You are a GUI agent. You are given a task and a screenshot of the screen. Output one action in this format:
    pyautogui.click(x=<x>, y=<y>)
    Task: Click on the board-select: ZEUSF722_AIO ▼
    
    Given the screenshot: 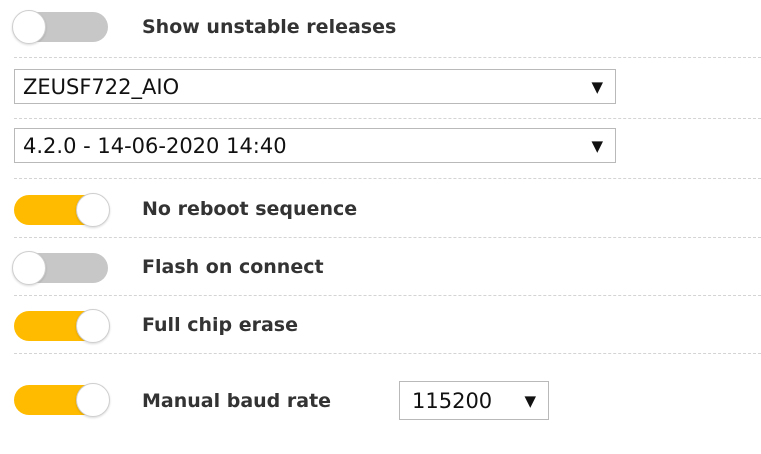 What is the action you would take?
    pyautogui.click(x=315, y=86)
    